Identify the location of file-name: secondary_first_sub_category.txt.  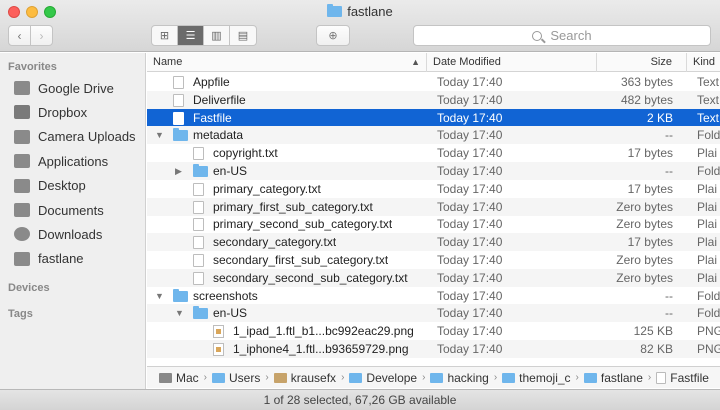
(301, 260).